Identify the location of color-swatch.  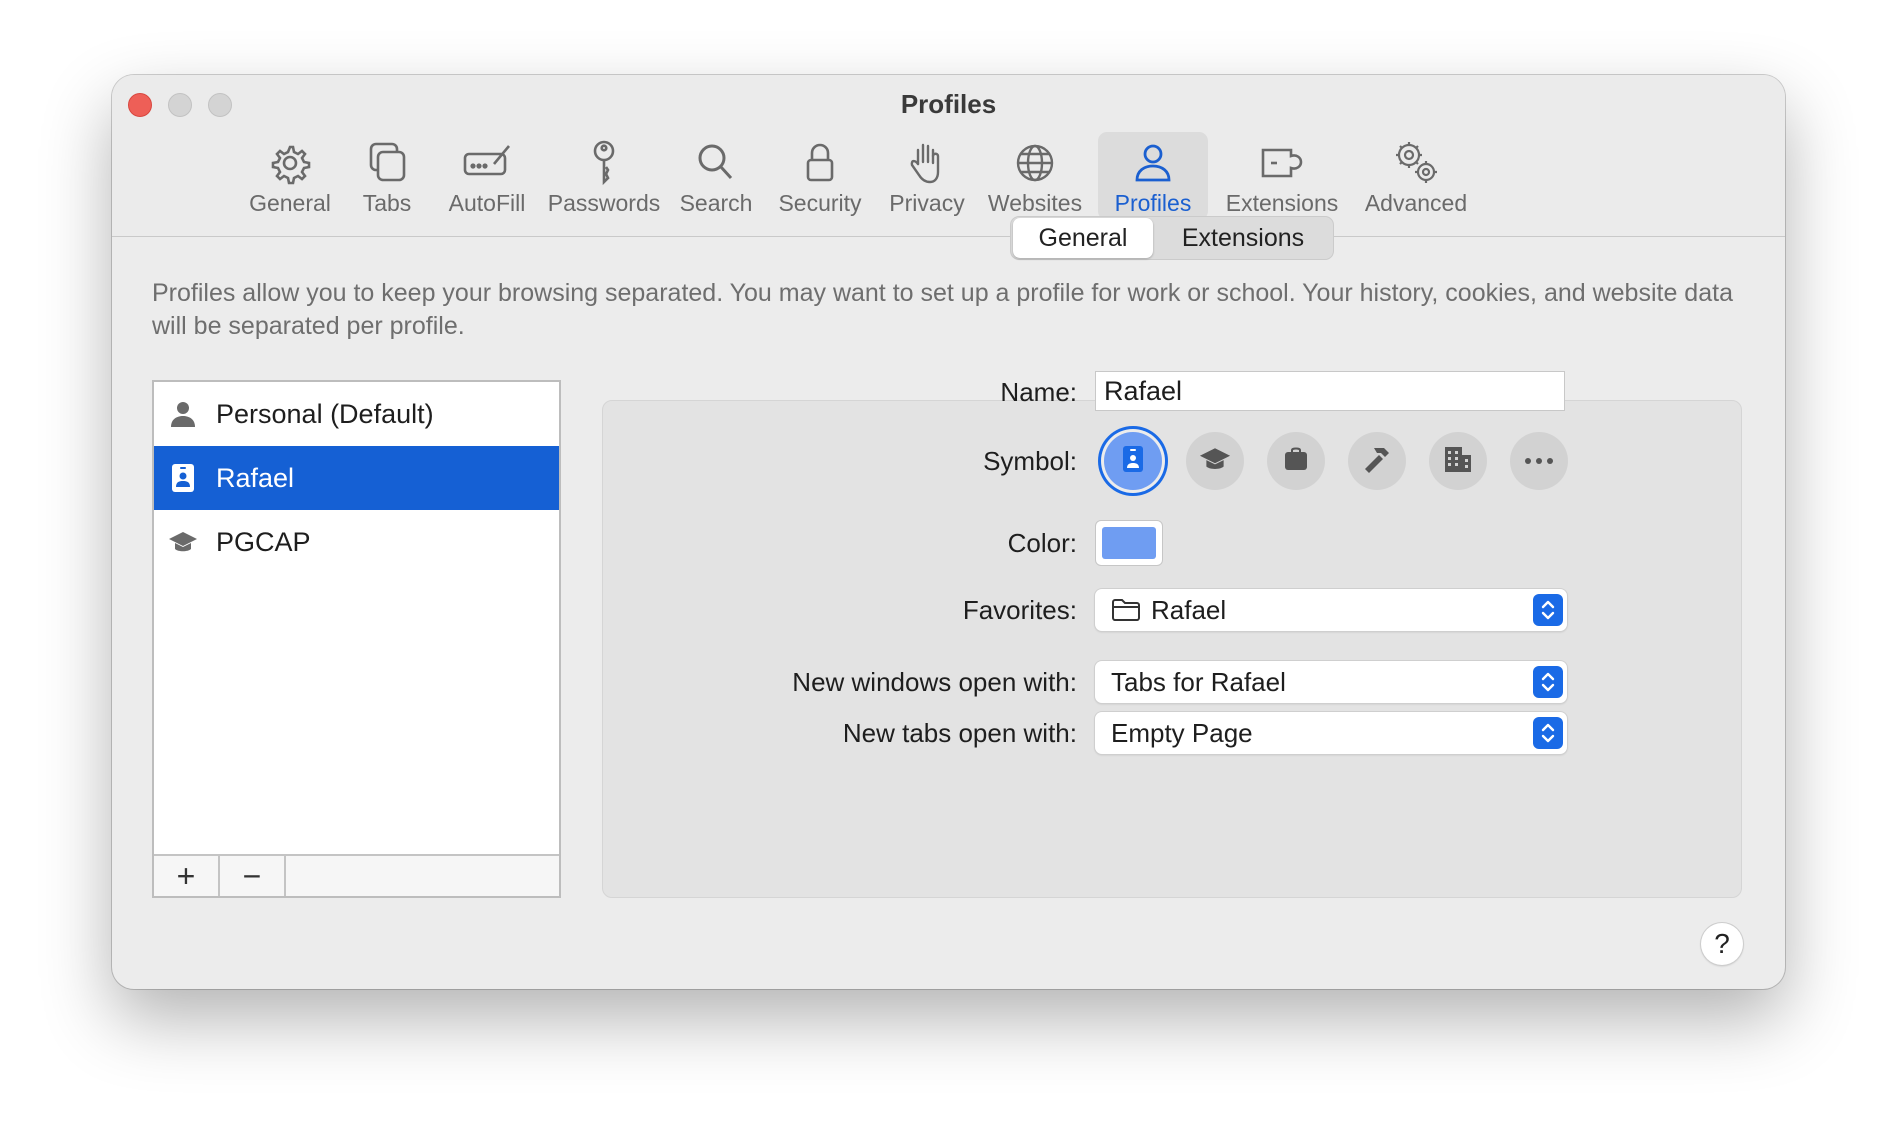
(1129, 543).